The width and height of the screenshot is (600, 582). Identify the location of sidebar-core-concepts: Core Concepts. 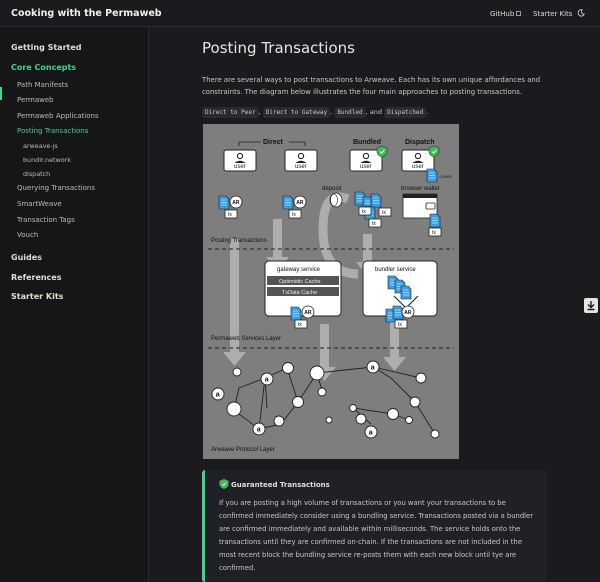
(43, 67).